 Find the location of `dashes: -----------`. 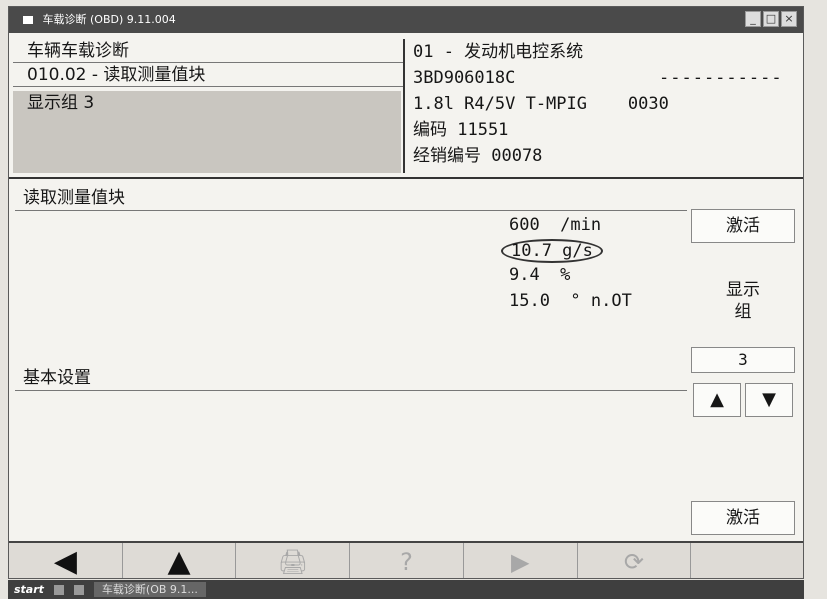

dashes: ----------- is located at coordinates (721, 78).